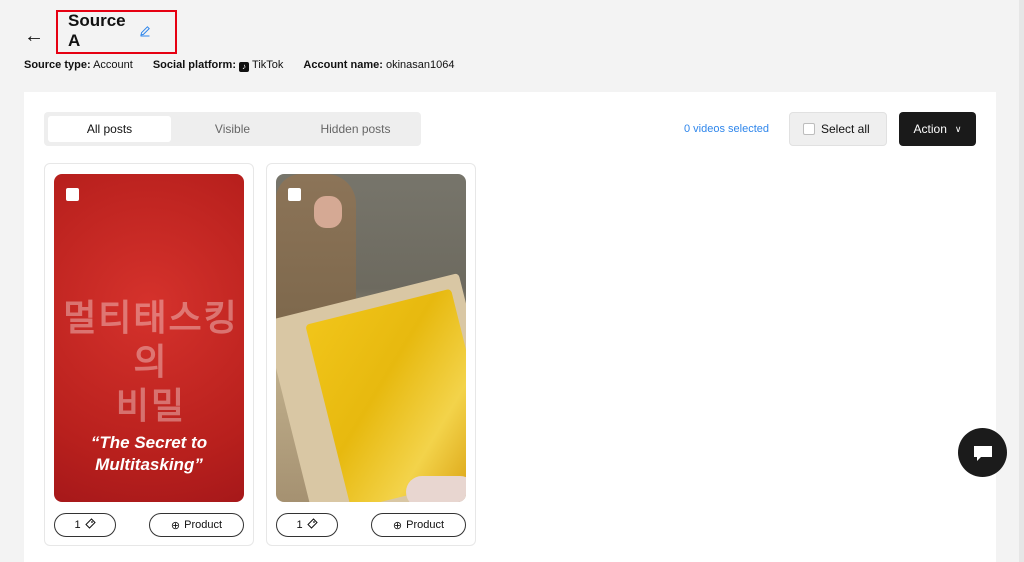 Image resolution: width=1024 pixels, height=562 pixels. I want to click on page-header: ← Source A, so click(100, 32).